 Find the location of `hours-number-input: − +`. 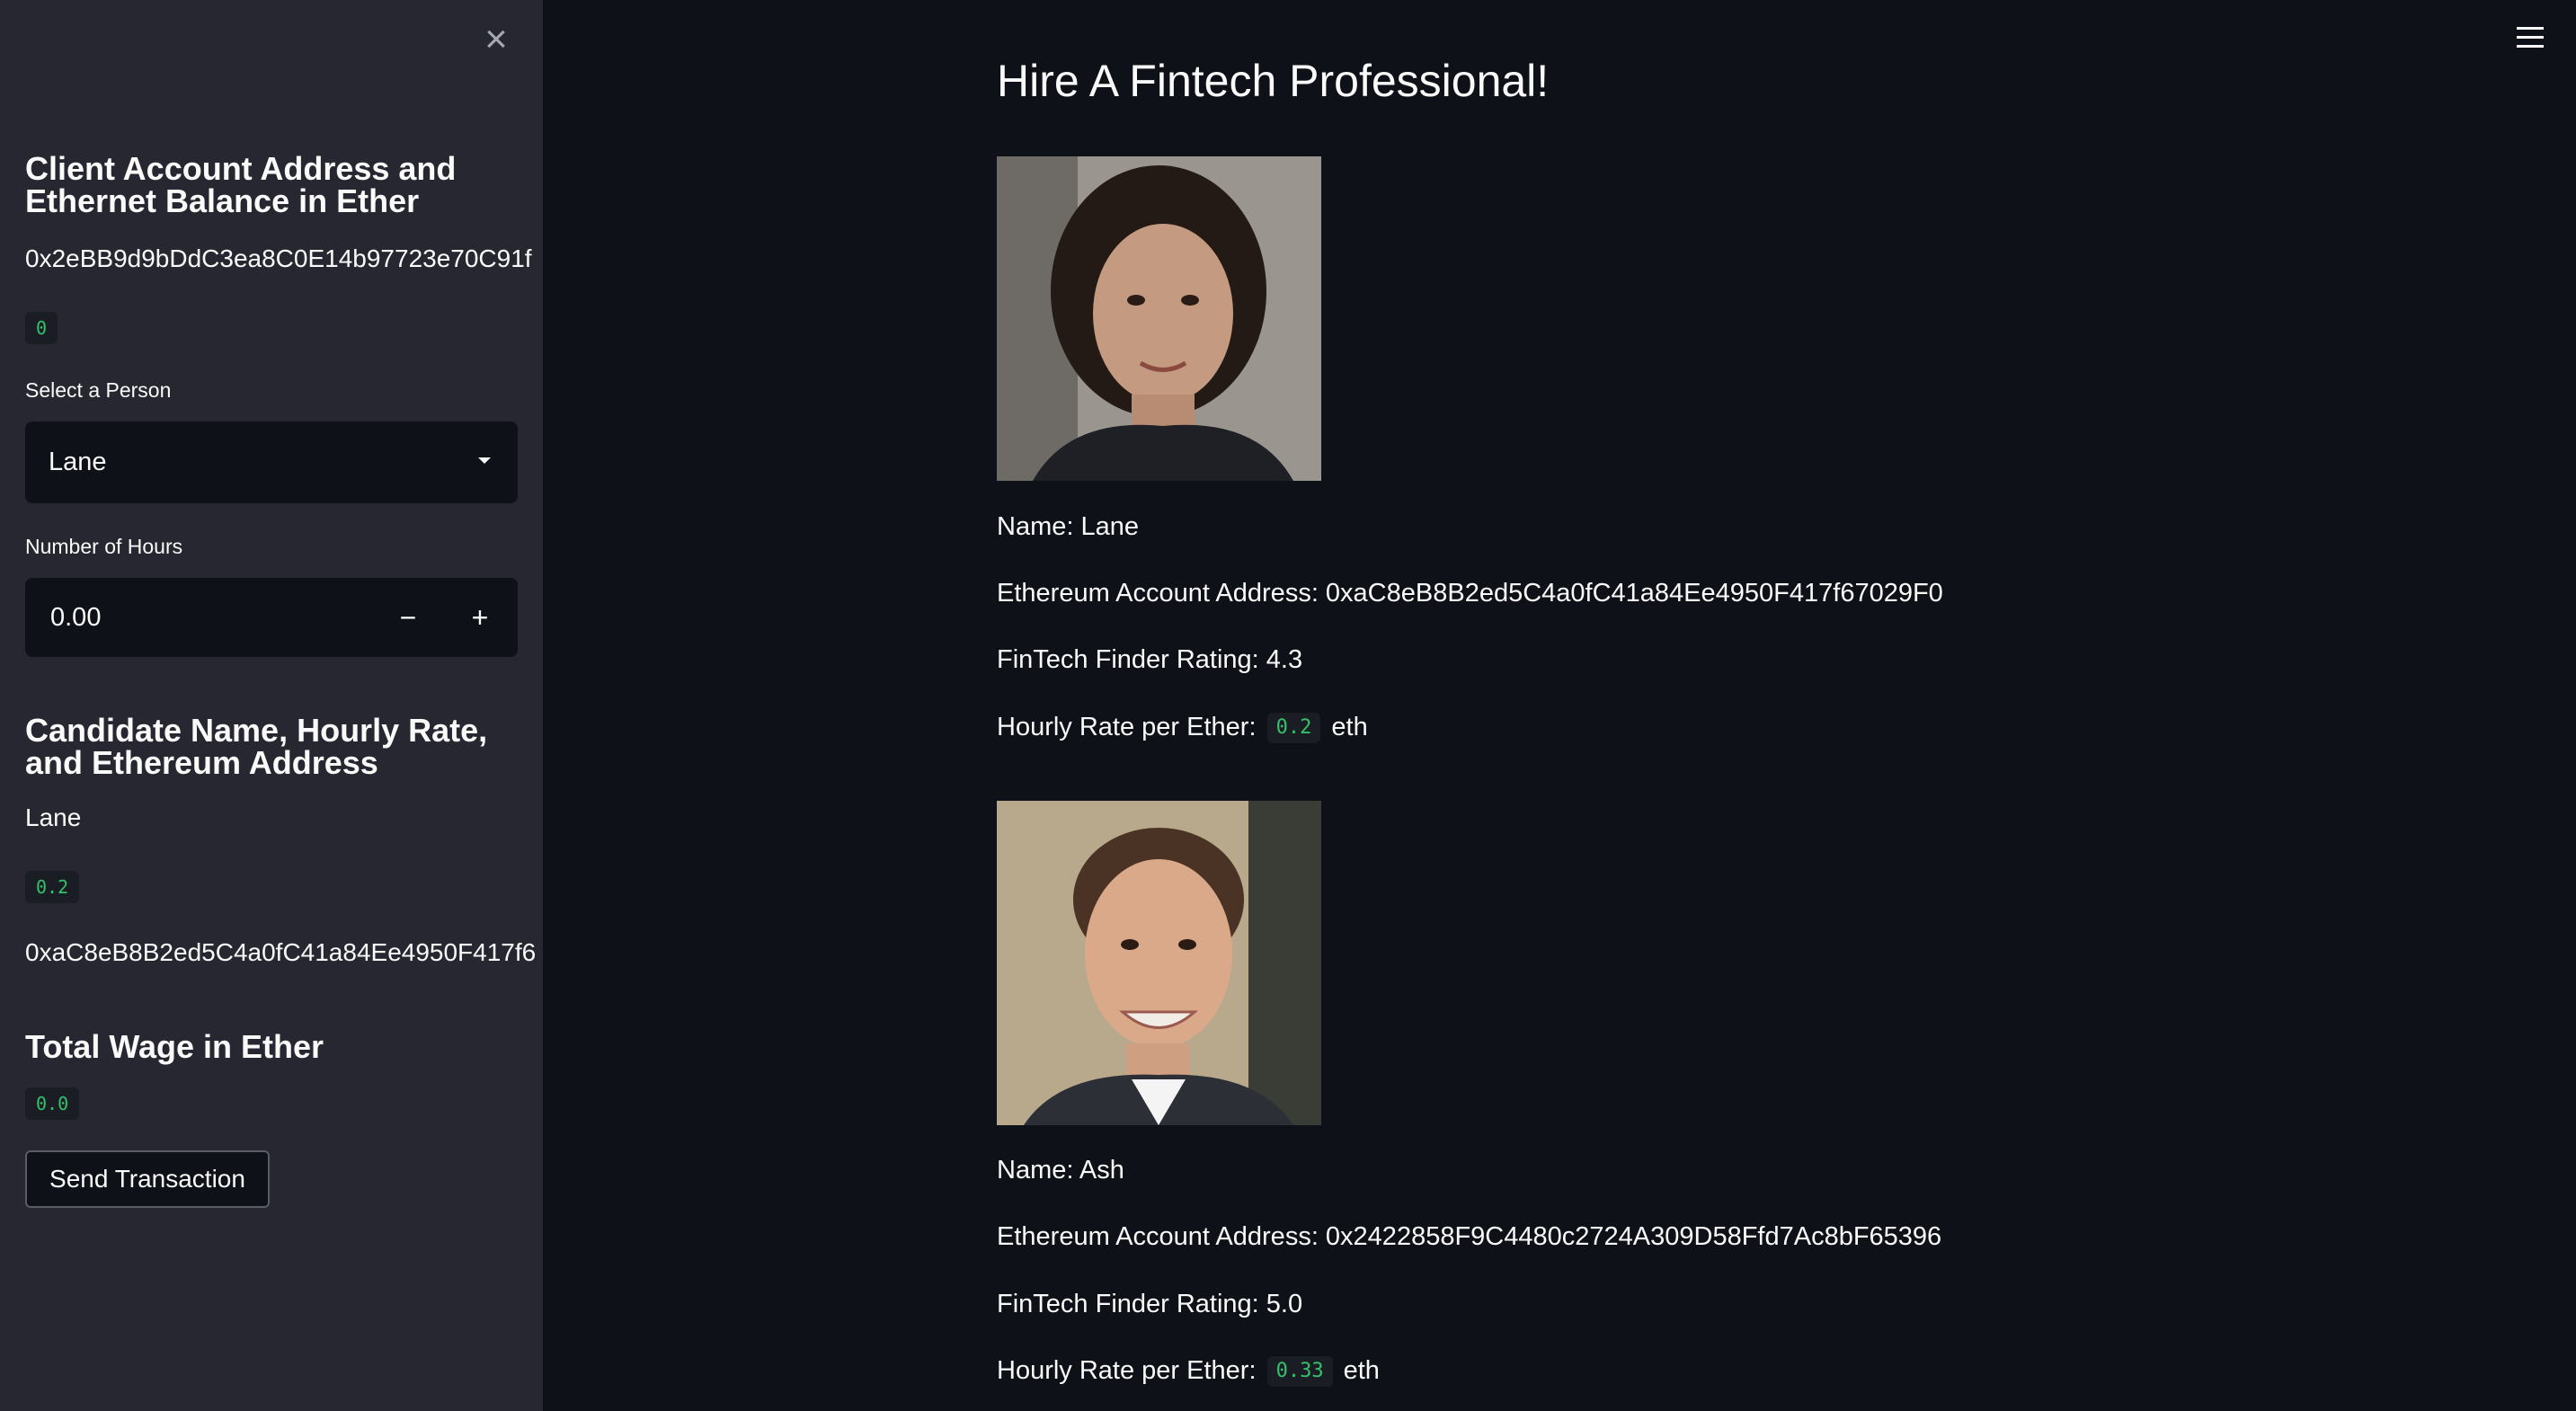

hours-number-input: − + is located at coordinates (271, 617).